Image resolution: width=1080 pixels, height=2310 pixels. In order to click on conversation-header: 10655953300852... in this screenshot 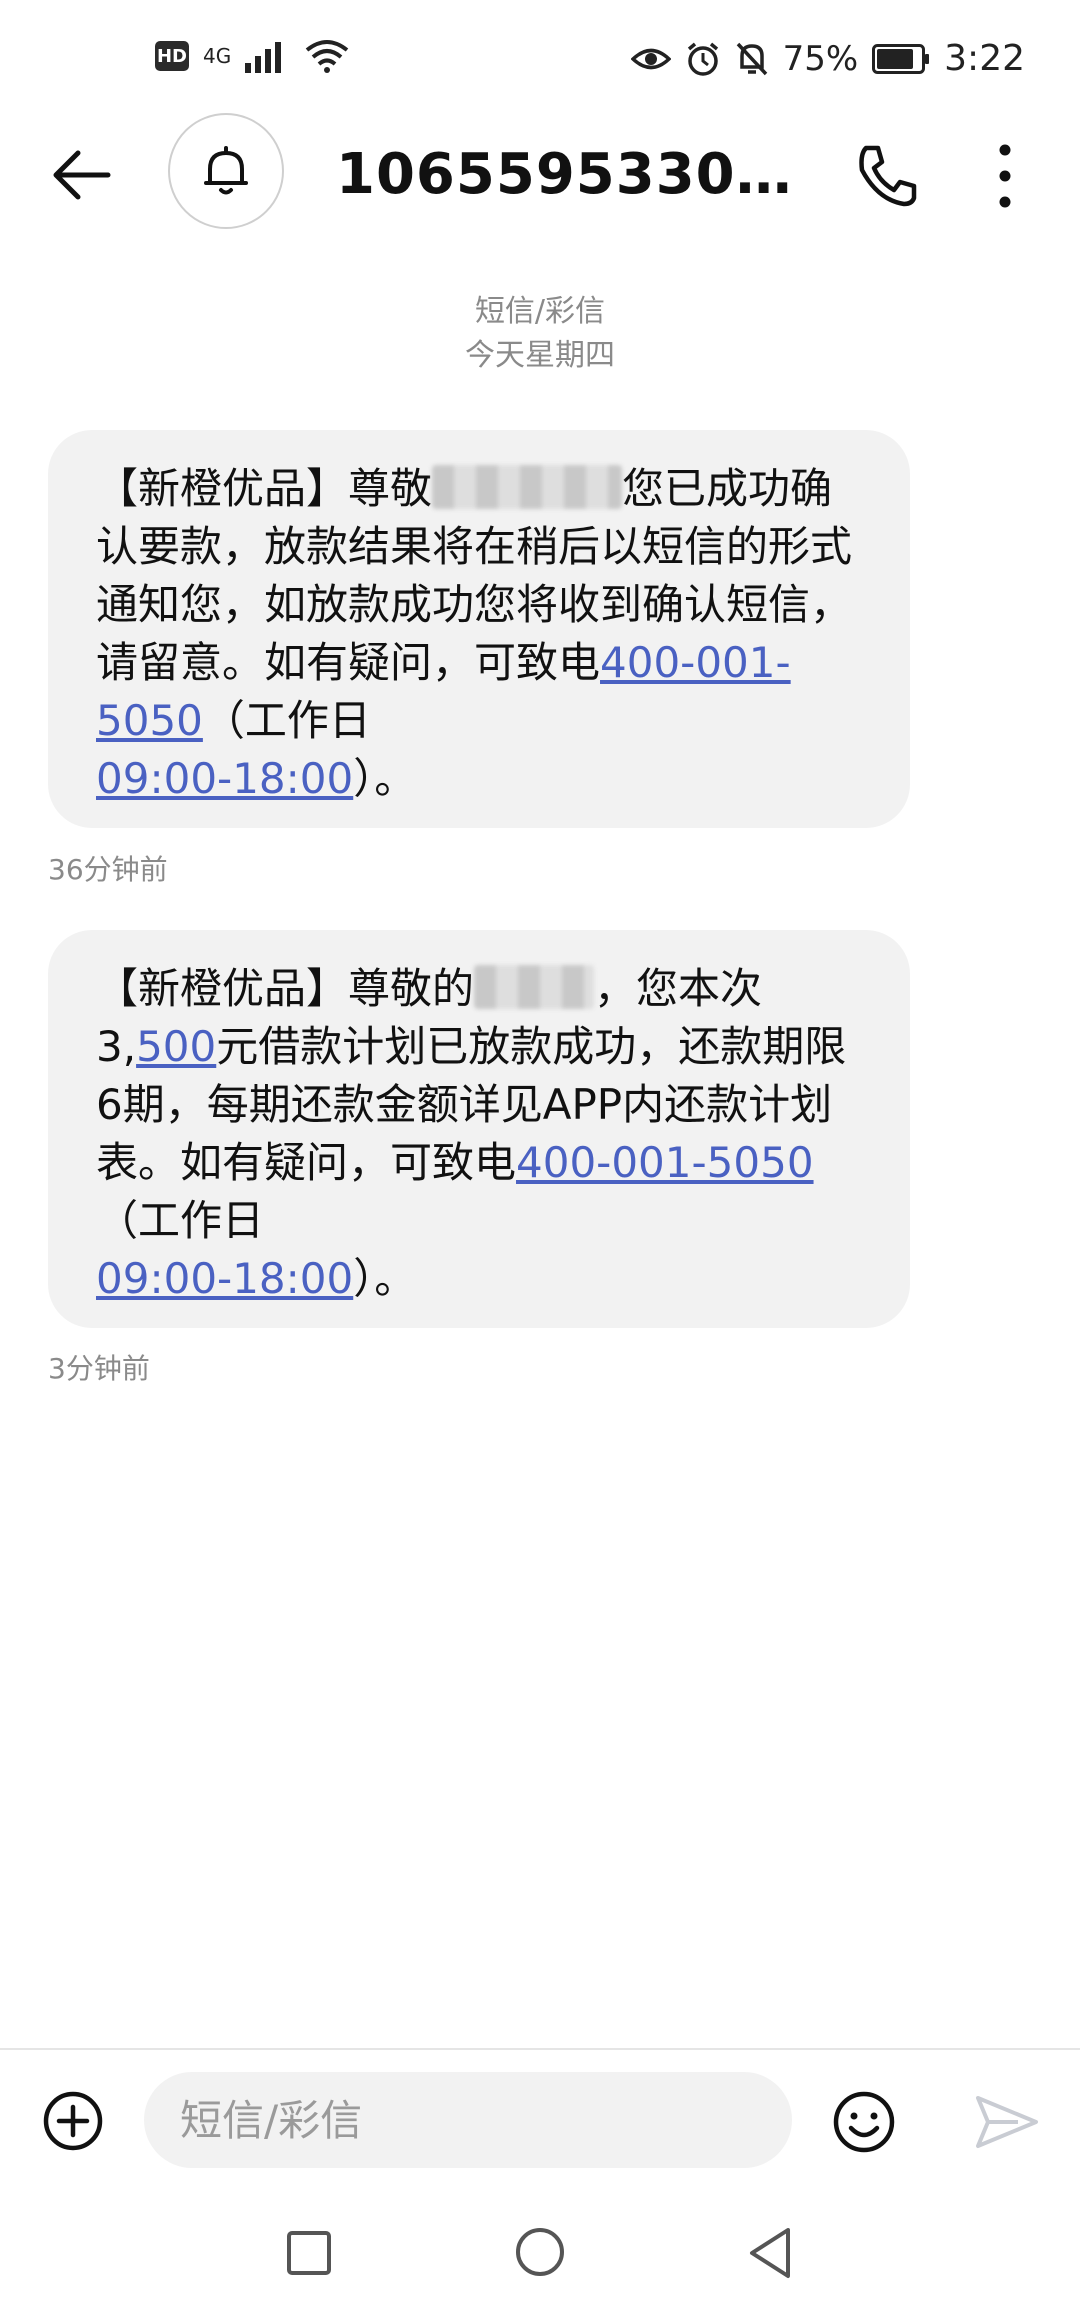, I will do `click(540, 177)`.